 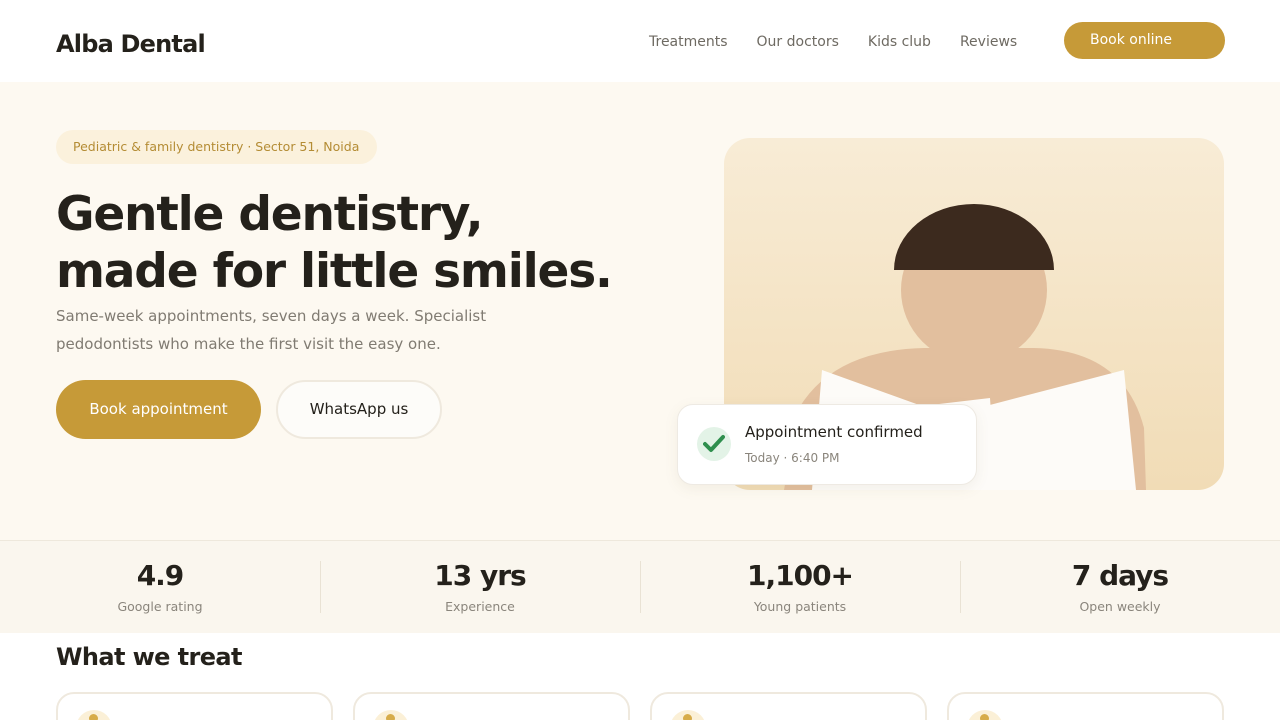 What do you see at coordinates (158, 409) in the screenshot?
I see `book-appointment-button: Book appointment` at bounding box center [158, 409].